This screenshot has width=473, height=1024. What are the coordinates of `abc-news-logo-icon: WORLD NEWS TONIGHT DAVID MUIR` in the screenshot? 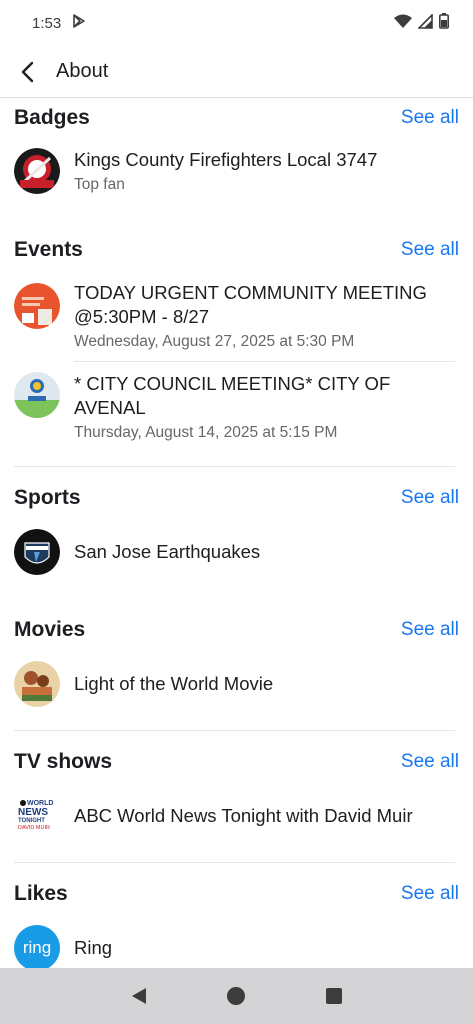 It's located at (37, 816).